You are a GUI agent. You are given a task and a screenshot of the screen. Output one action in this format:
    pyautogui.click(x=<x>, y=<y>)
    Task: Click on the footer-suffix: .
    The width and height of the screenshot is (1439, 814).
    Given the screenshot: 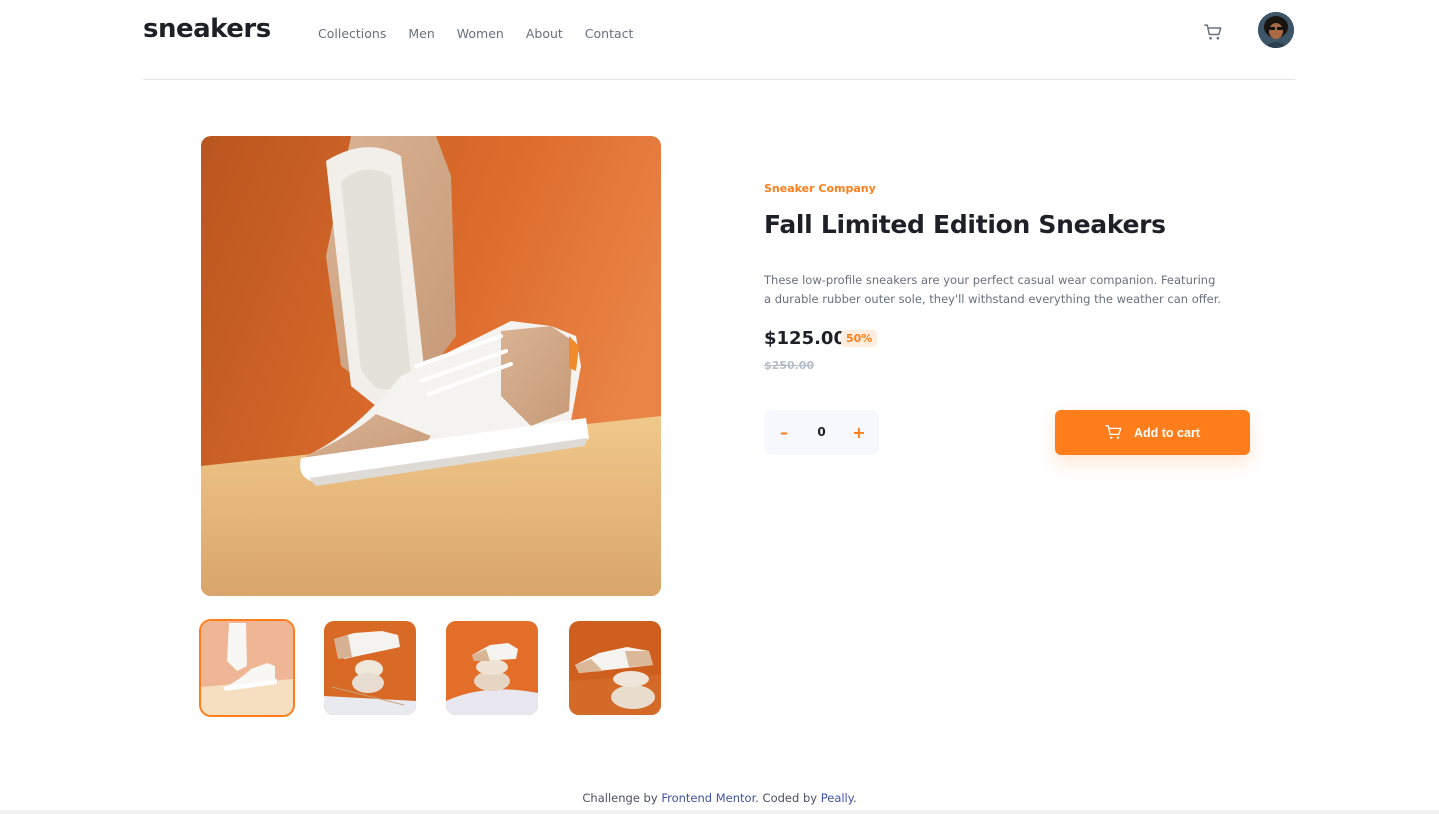 What is the action you would take?
    pyautogui.click(x=854, y=798)
    